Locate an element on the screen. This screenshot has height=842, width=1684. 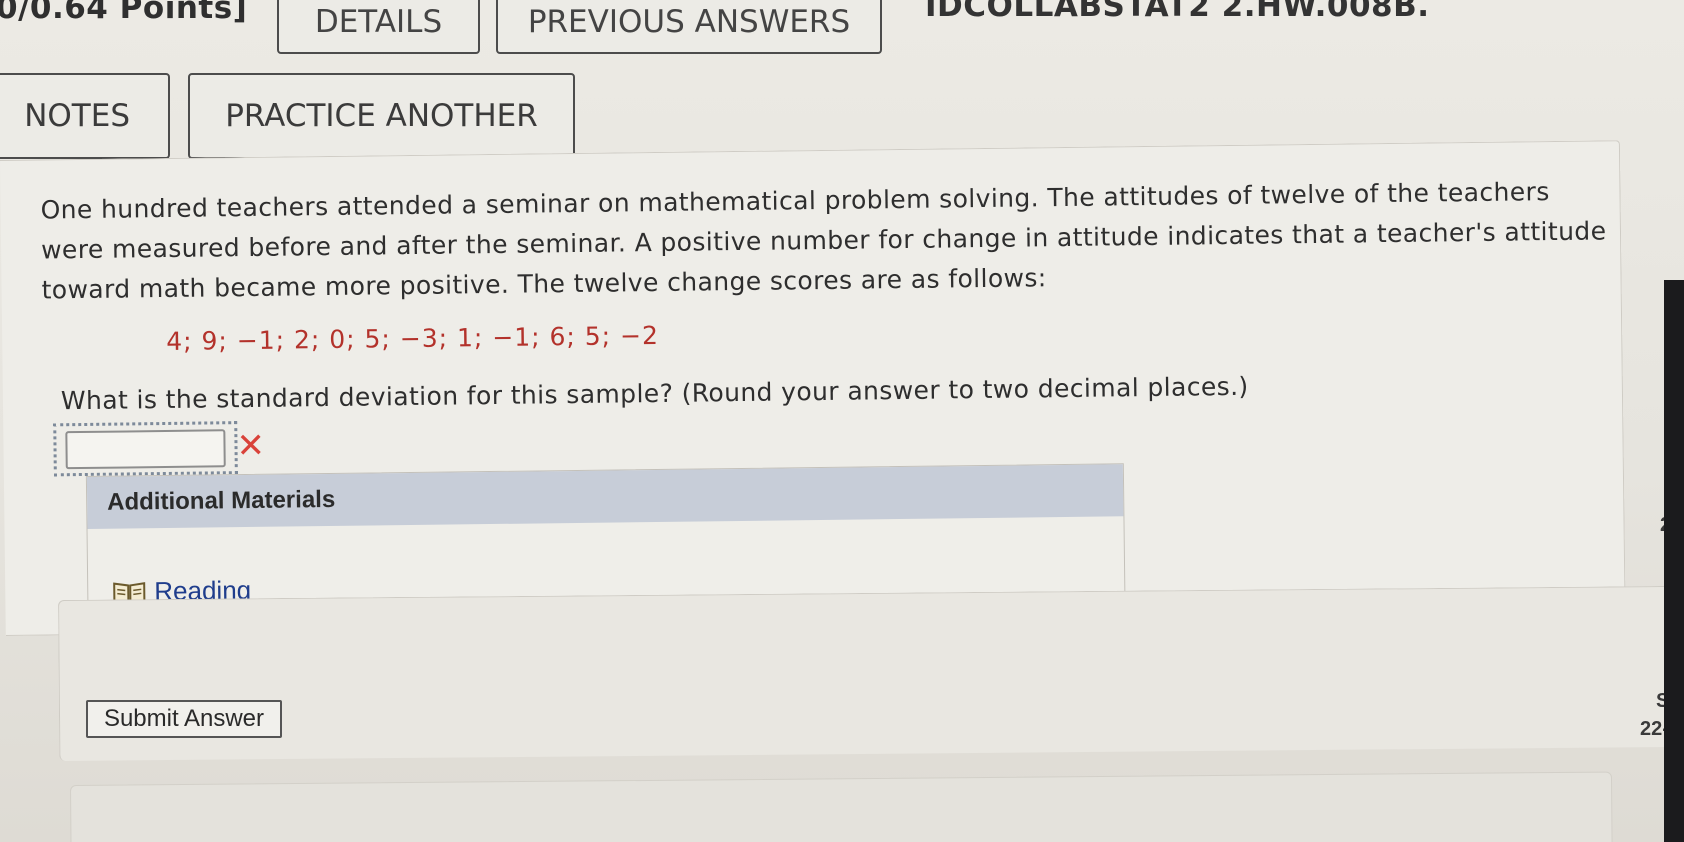
answer-input is located at coordinates (145, 449).